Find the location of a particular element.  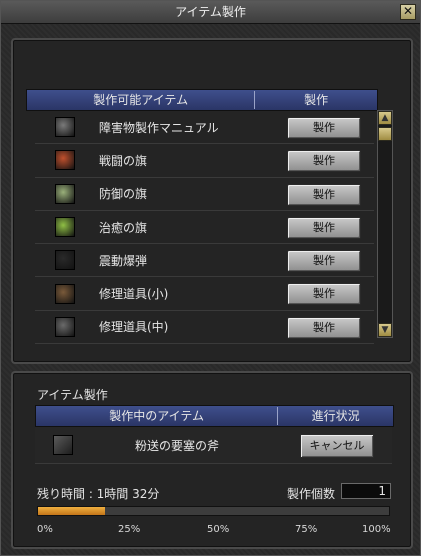

item-name: 防御の旗 is located at coordinates (123, 194).